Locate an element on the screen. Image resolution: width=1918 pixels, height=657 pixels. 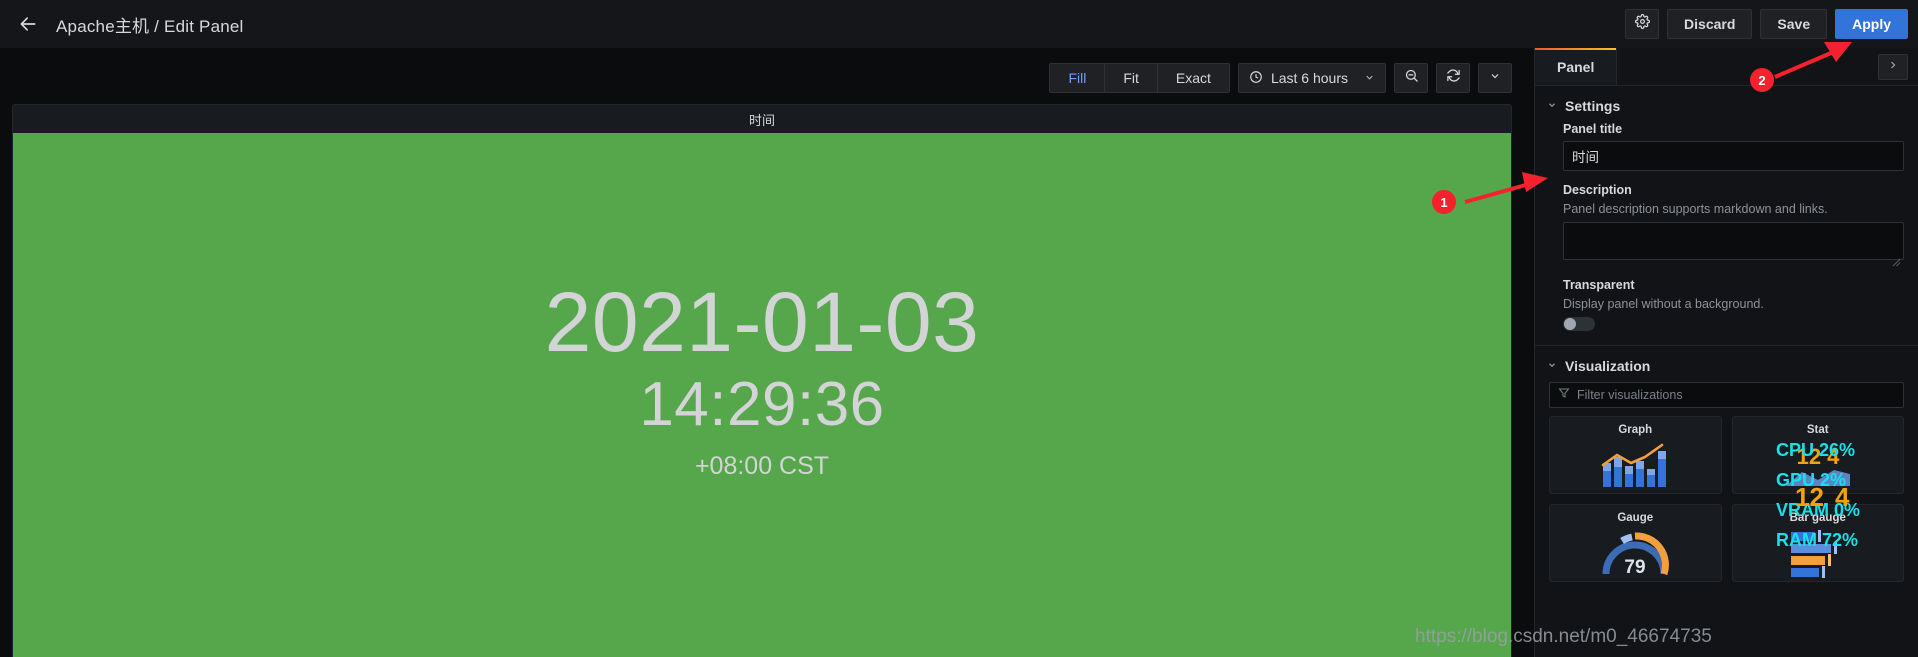
chevron-right-icon is located at coordinates (1893, 66).